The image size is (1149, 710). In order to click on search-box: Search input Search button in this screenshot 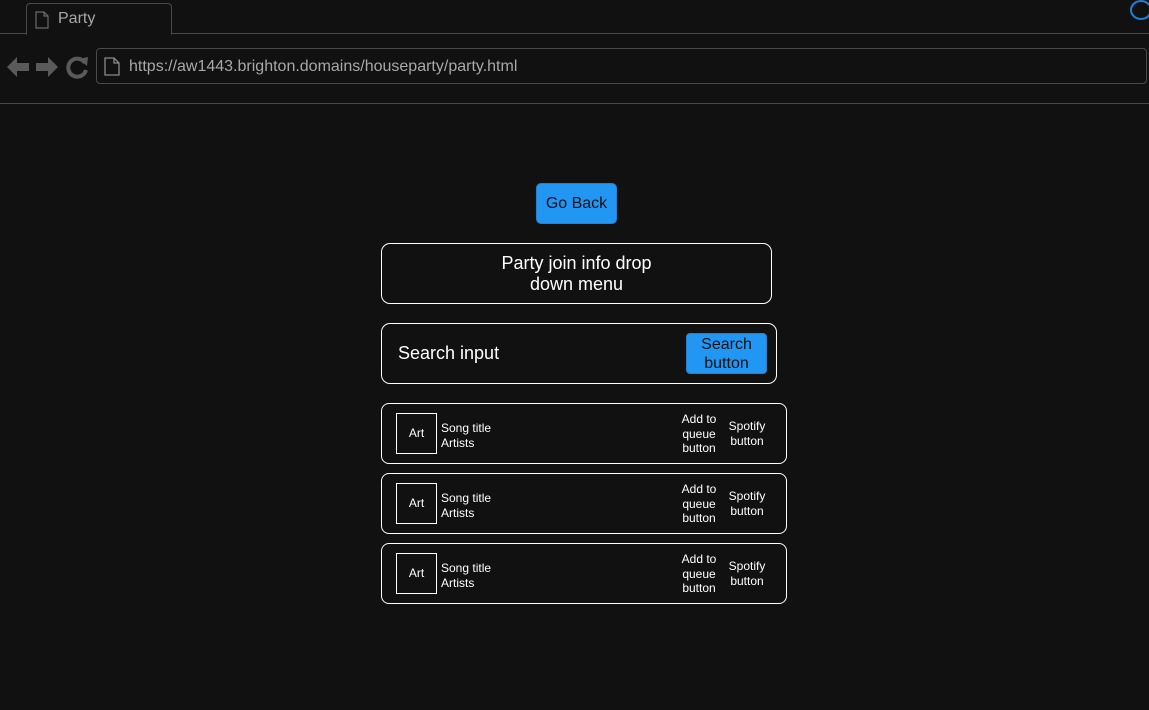, I will do `click(579, 353)`.